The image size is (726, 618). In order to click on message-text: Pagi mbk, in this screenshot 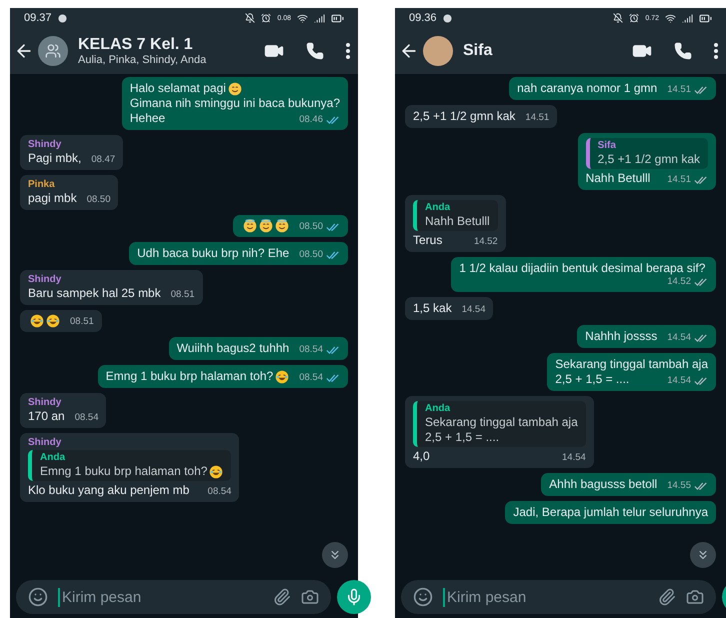, I will do `click(55, 158)`.